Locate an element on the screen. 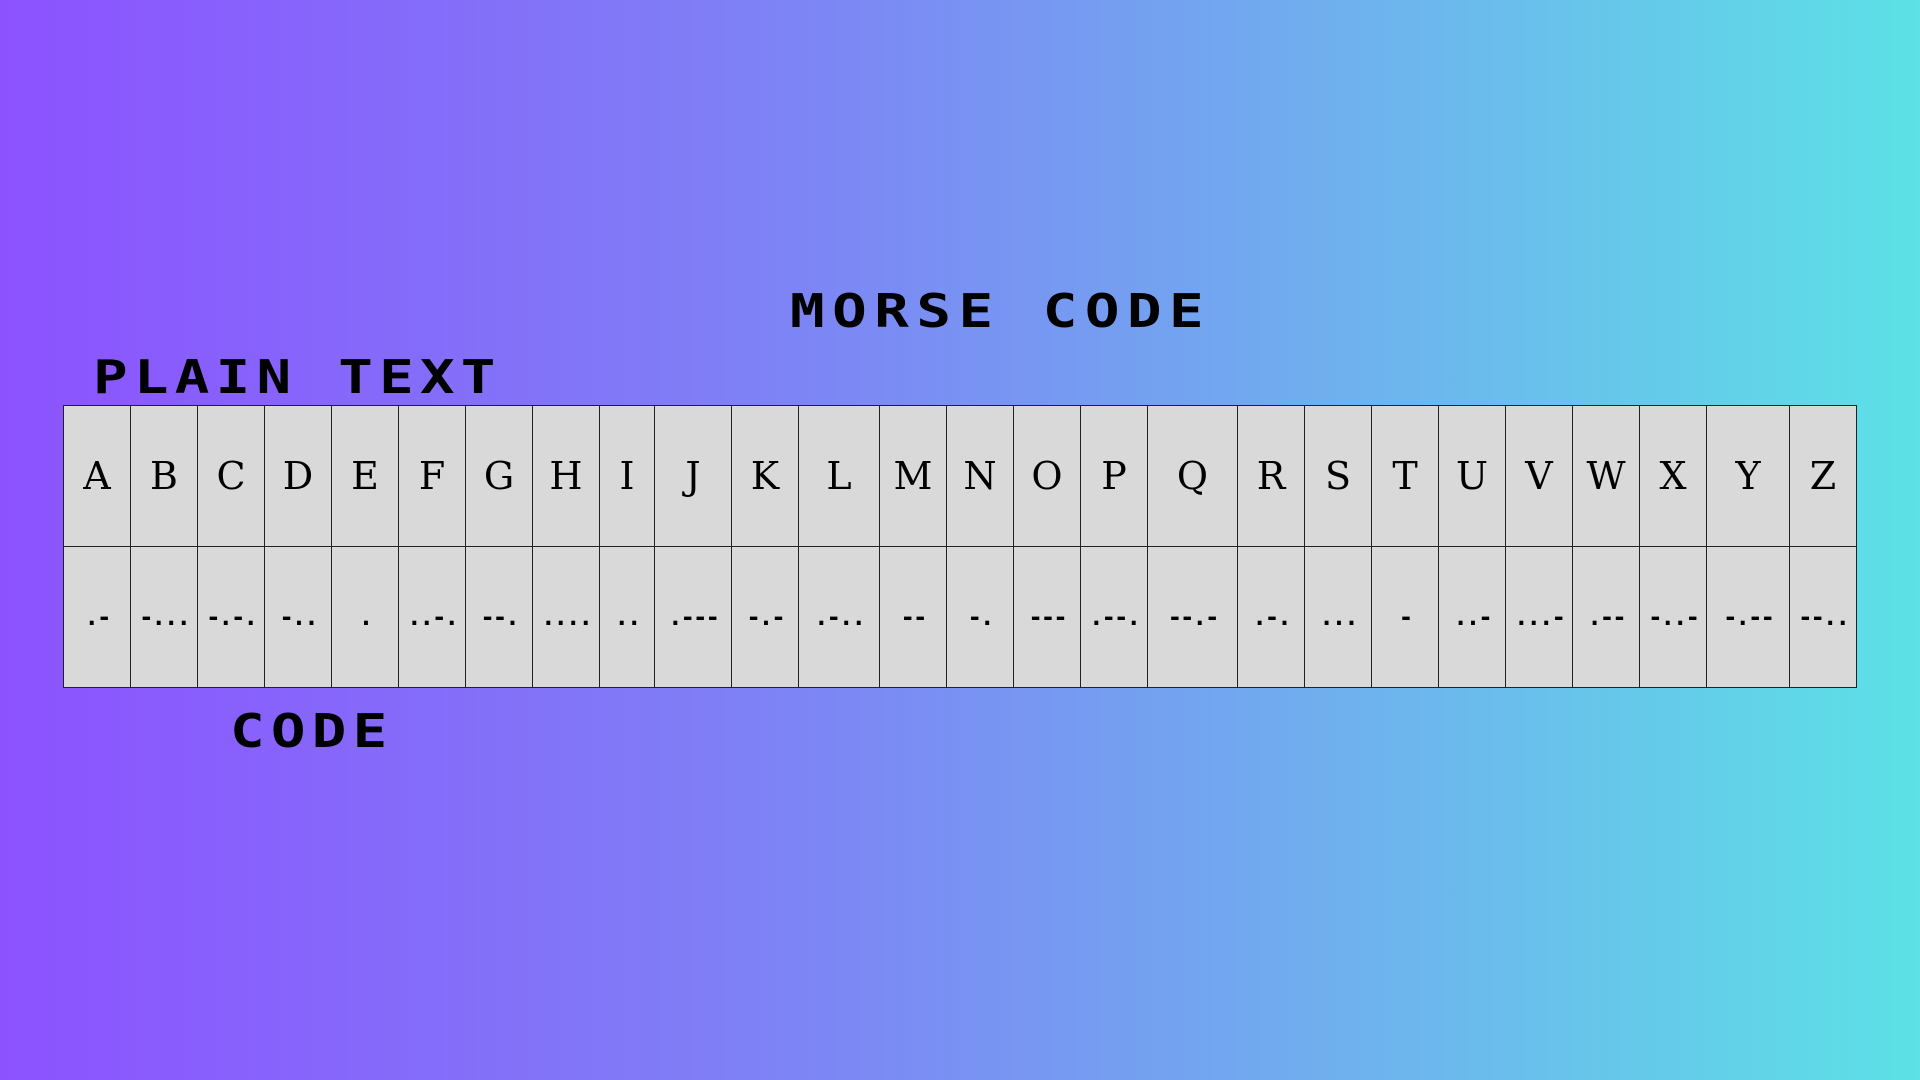  code-cell: -- is located at coordinates (913, 617).